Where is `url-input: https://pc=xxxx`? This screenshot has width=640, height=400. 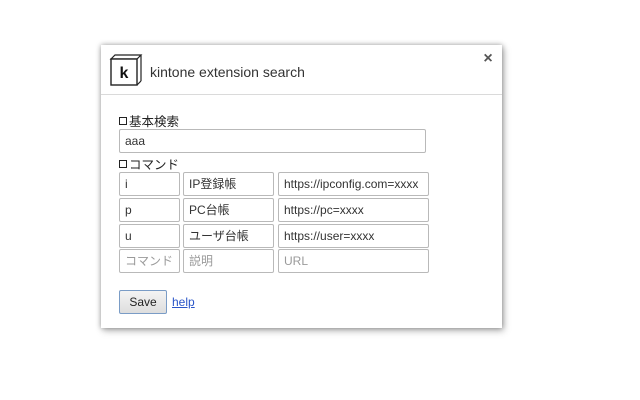 url-input: https://pc=xxxx is located at coordinates (353, 210).